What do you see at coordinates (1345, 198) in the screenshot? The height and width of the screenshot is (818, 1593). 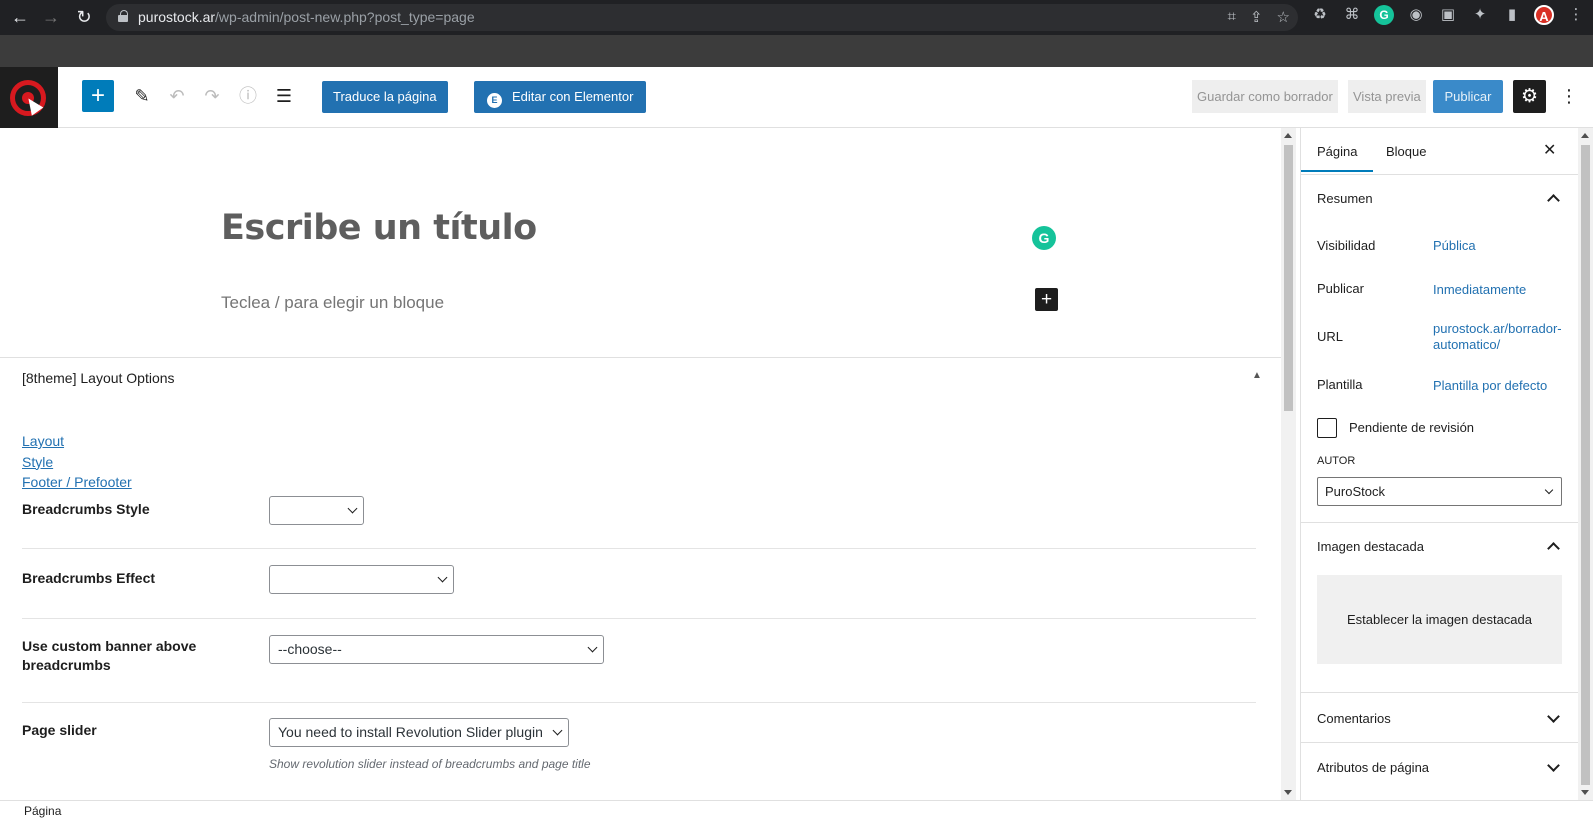 I see `summary-panel-title: Resumen` at bounding box center [1345, 198].